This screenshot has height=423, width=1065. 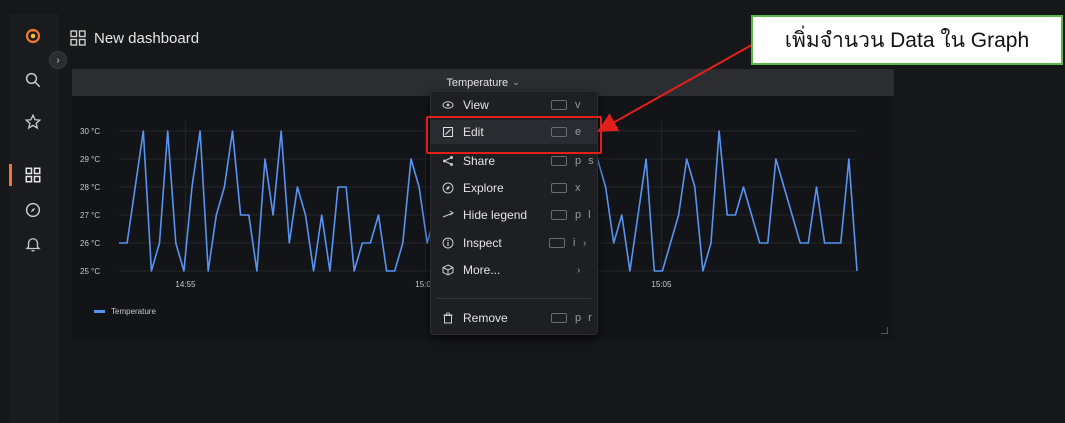 I want to click on legend-swatch, so click(x=99, y=311).